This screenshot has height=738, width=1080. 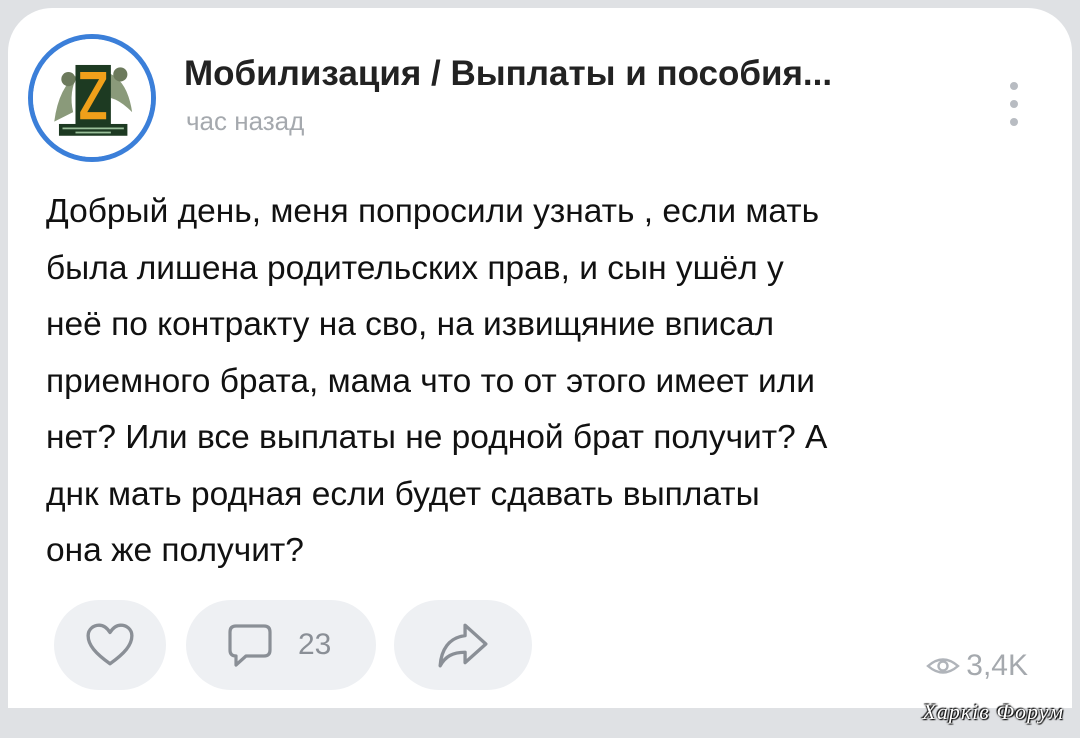 I want to click on group-avatar, so click(x=92, y=98).